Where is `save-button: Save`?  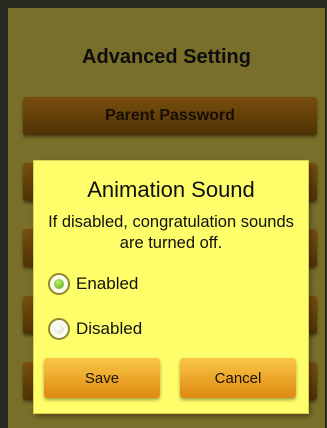 save-button: Save is located at coordinates (102, 378).